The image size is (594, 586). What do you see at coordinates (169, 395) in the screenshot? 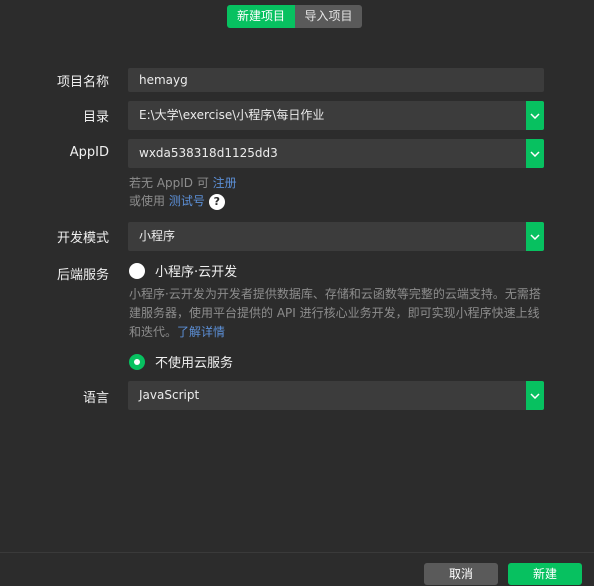
I see `language-value: JavaScript` at bounding box center [169, 395].